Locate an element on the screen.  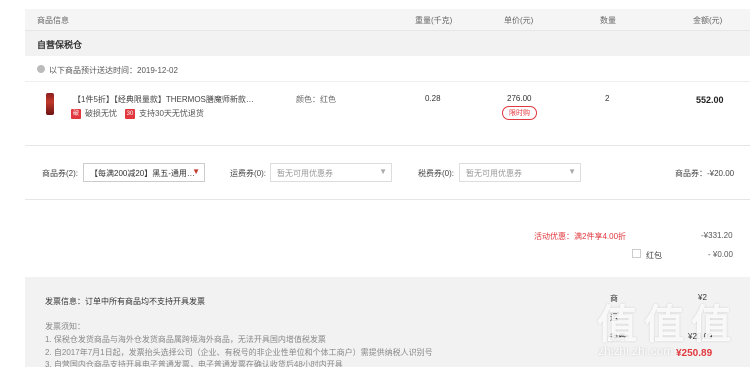
limited-time-badge: 限时购 is located at coordinates (519, 113).